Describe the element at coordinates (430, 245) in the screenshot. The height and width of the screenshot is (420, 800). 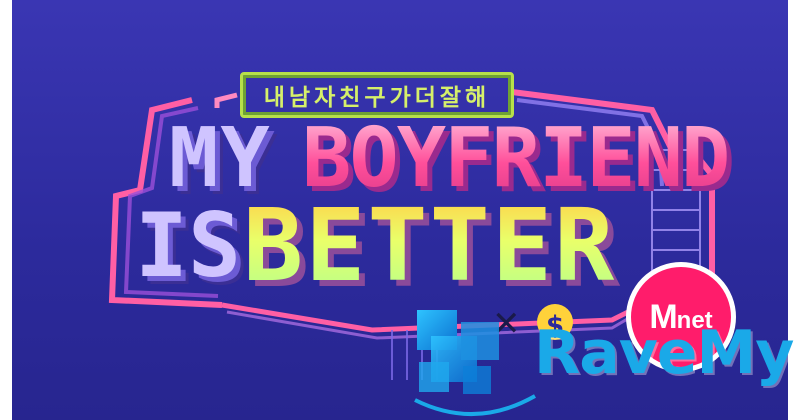
I see `title-better: BETTER` at that location.